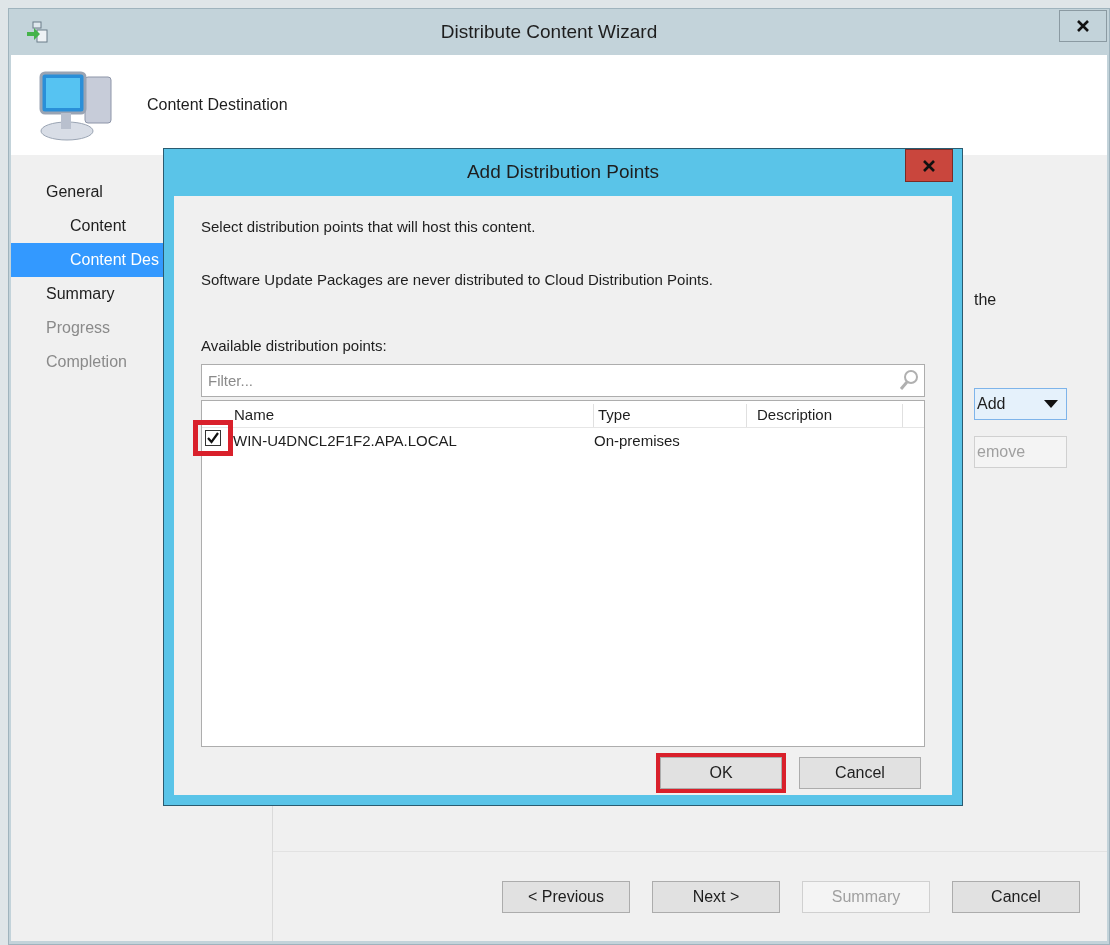 This screenshot has width=1110, height=945. I want to click on window-title: Distribute Content Wizard, so click(549, 31).